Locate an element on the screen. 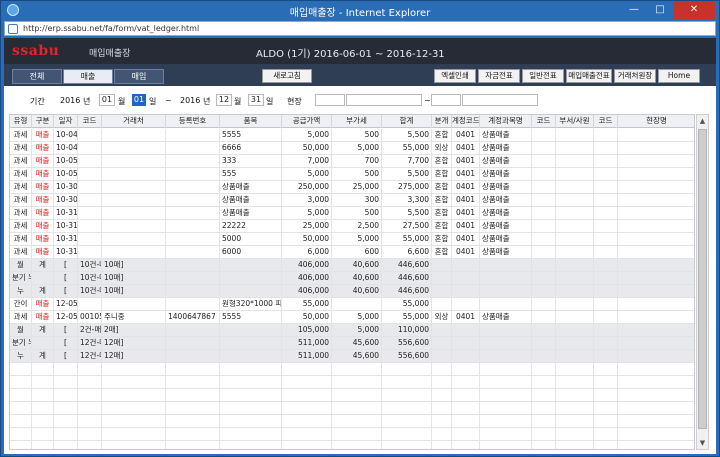 Image resolution: width=720 pixels, height=457 pixels. site-name-to is located at coordinates (500, 100).